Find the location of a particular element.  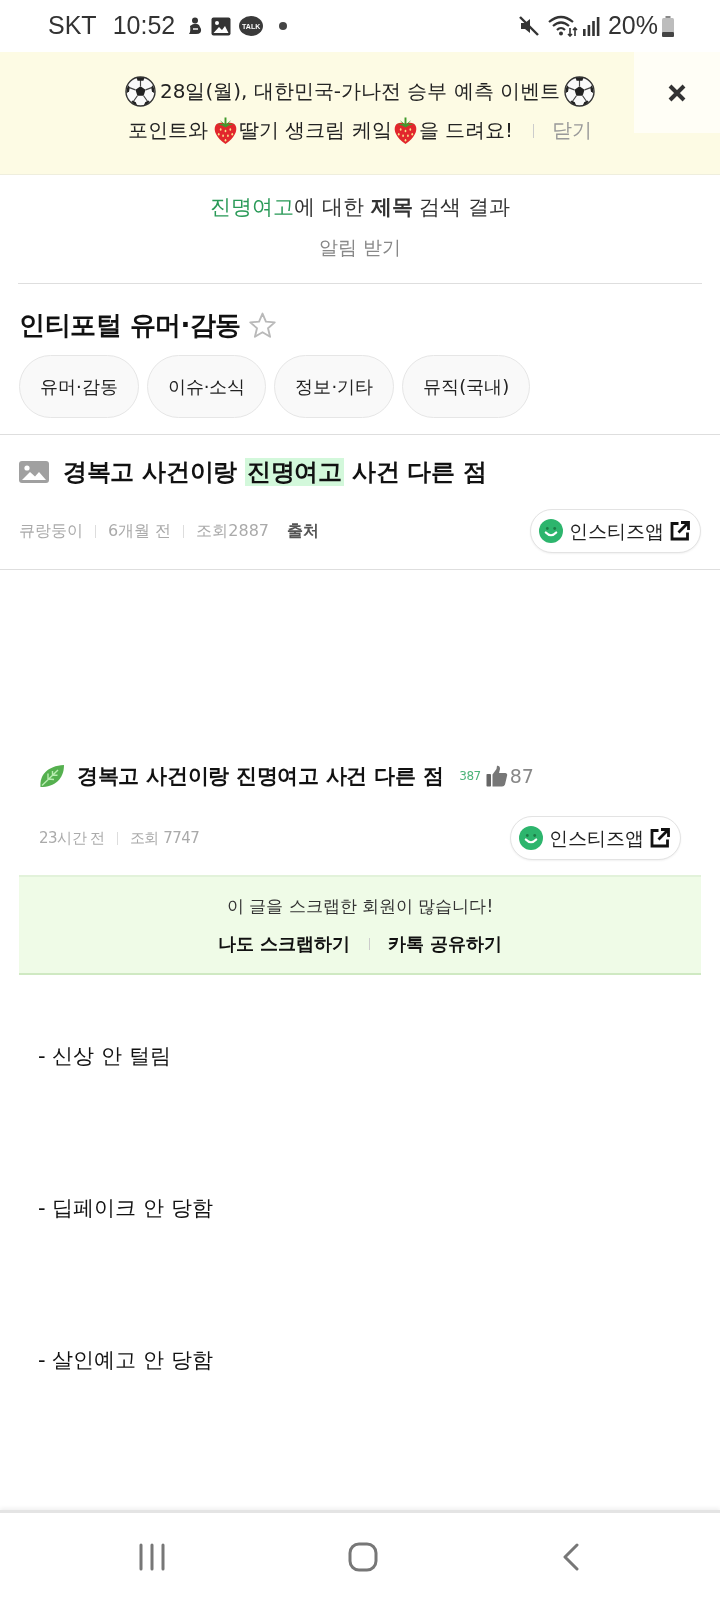

person-icon is located at coordinates (195, 26).